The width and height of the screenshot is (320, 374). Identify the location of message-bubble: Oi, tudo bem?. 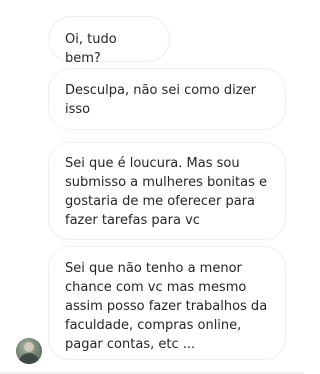
(109, 41).